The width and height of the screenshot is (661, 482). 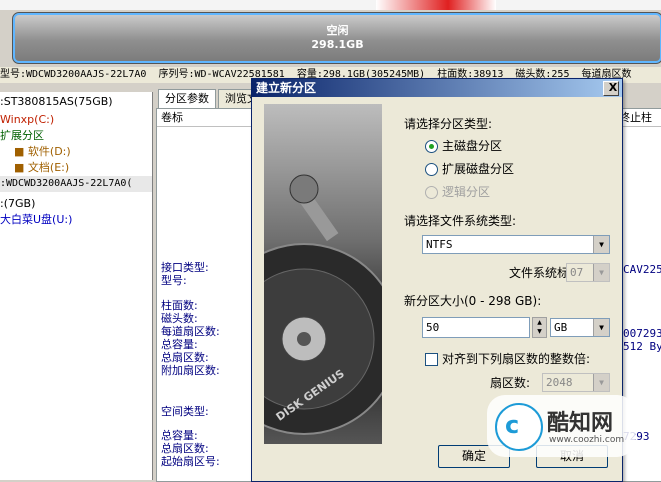 I want to click on disk-model: 型号:WDCWD3200AAJS-22L7A0, so click(x=73, y=74).